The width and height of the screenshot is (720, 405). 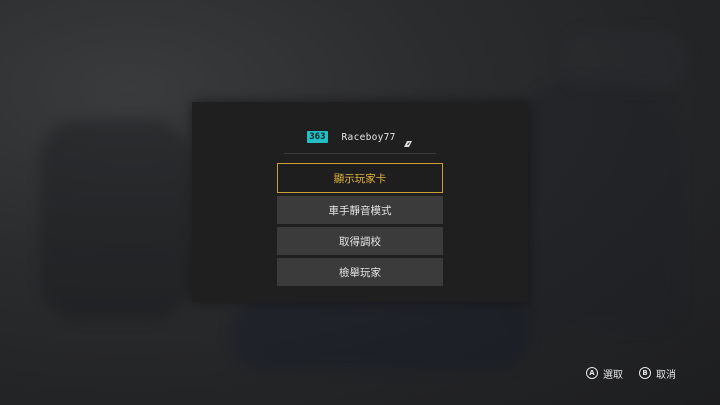 I want to click on menu-item-label: 取得調校, so click(x=360, y=241).